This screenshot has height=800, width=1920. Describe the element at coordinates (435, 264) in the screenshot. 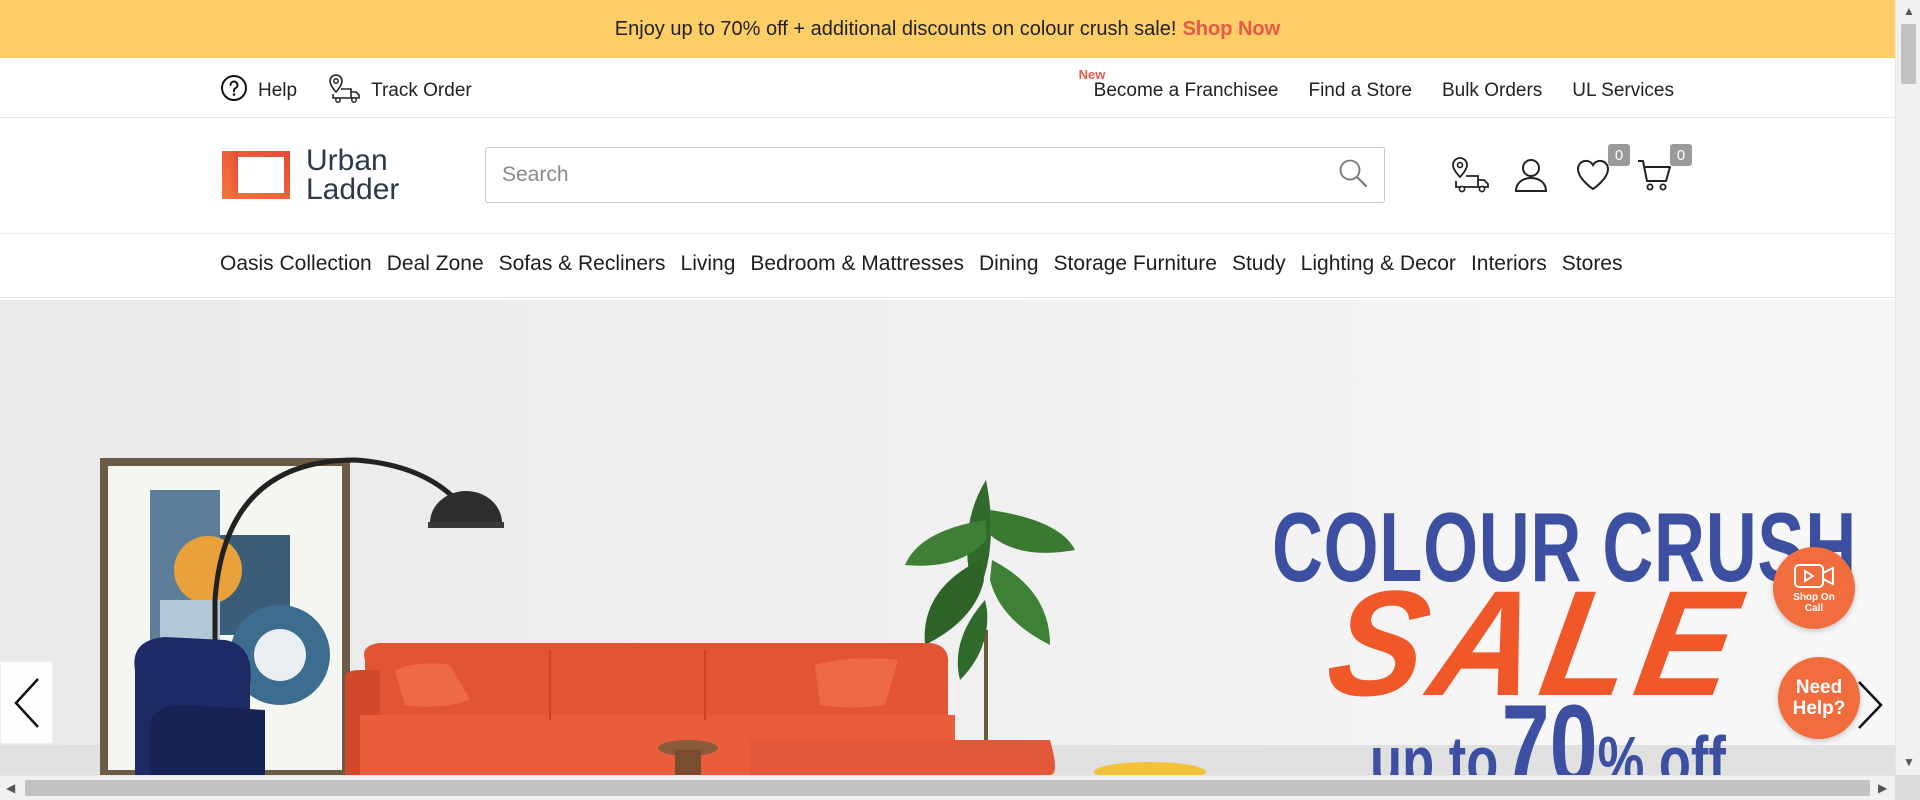

I see `nav-item-deal-zone: Deal Zone` at that location.